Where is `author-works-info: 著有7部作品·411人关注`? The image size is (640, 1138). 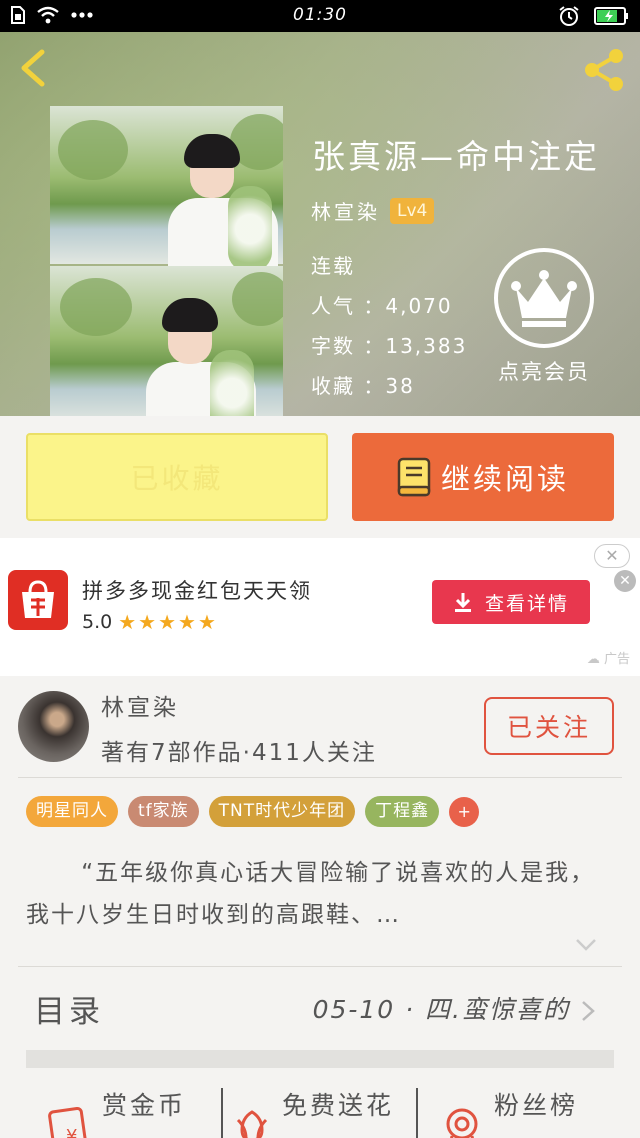
author-works-info: 著有7部作品·411人关注 is located at coordinates (239, 753).